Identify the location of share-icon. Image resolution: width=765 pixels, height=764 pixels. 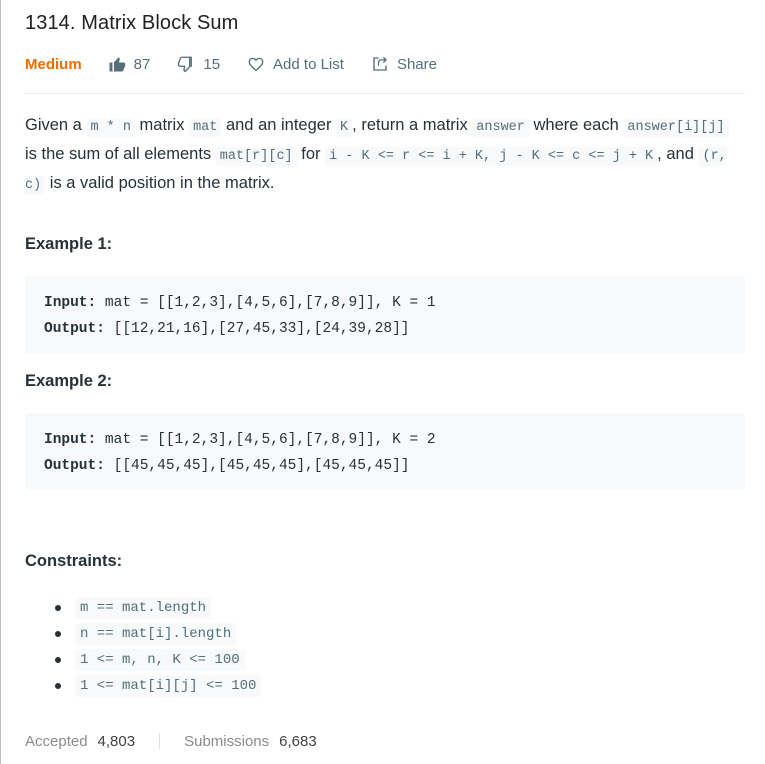
(380, 63).